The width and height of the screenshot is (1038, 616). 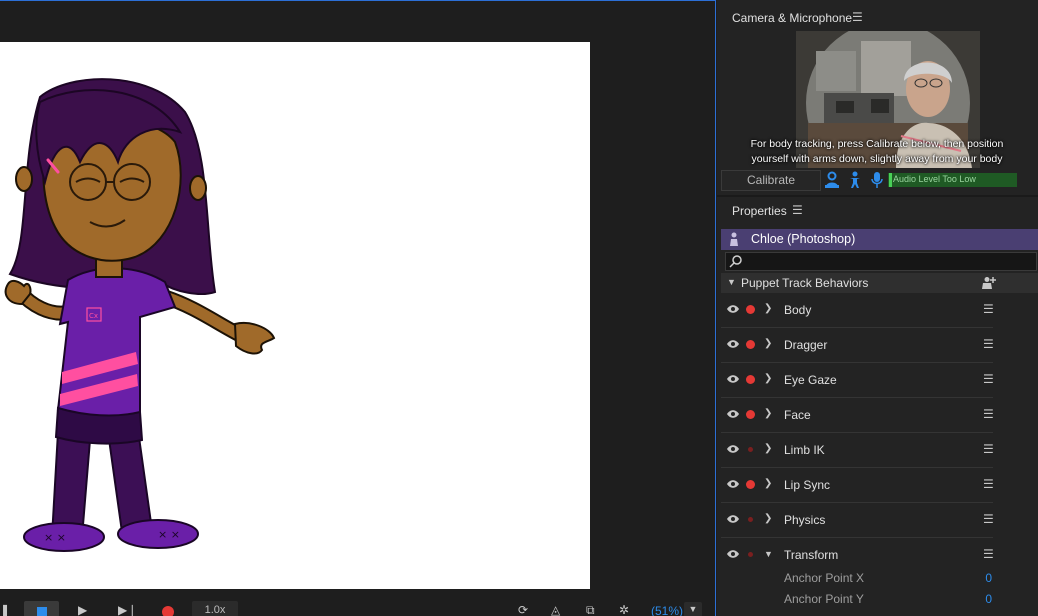 What do you see at coordinates (555, 609) in the screenshot?
I see `mesh-icon: ◬` at bounding box center [555, 609].